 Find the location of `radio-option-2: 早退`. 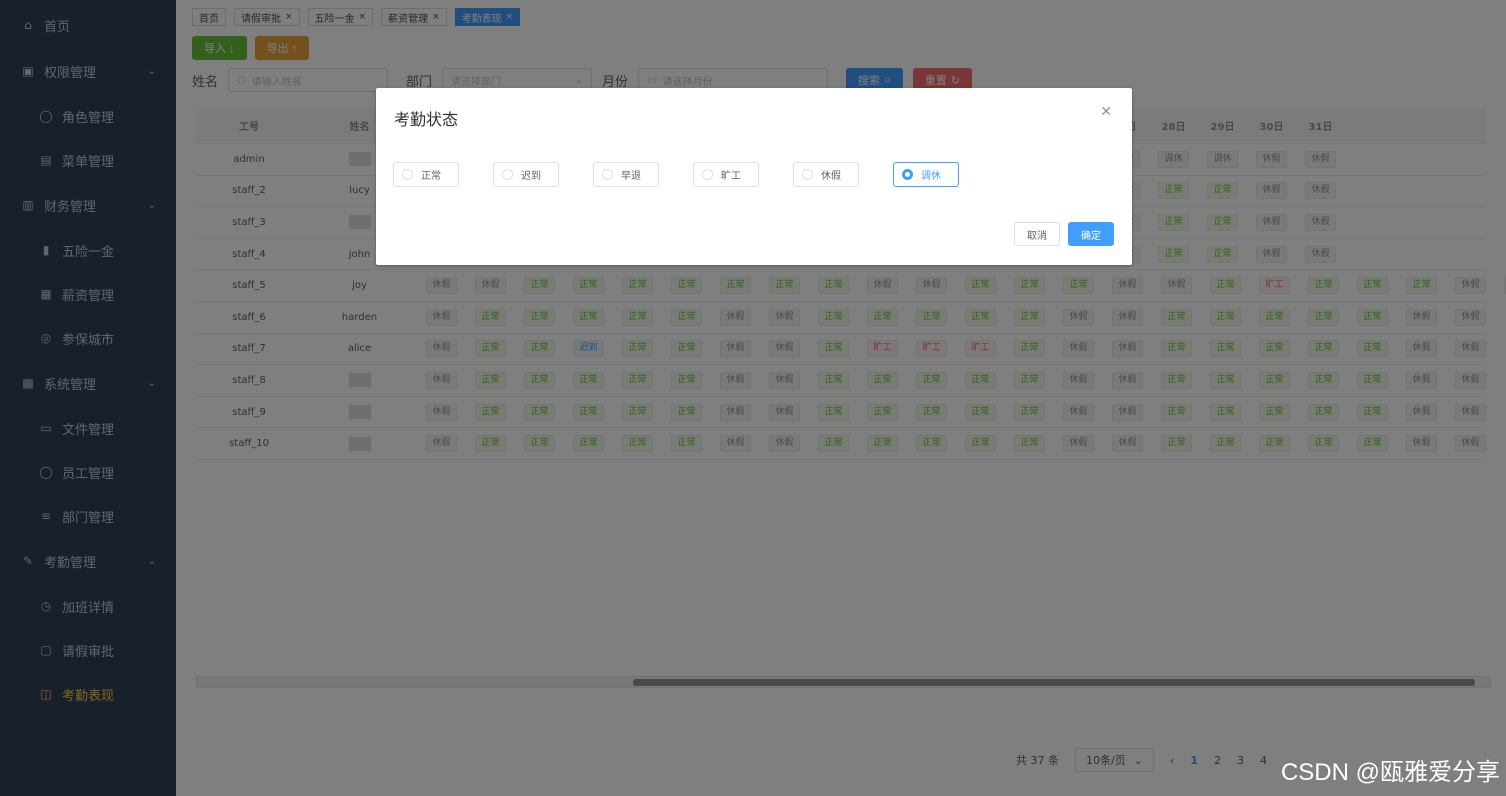

radio-option-2: 早退 is located at coordinates (626, 174).